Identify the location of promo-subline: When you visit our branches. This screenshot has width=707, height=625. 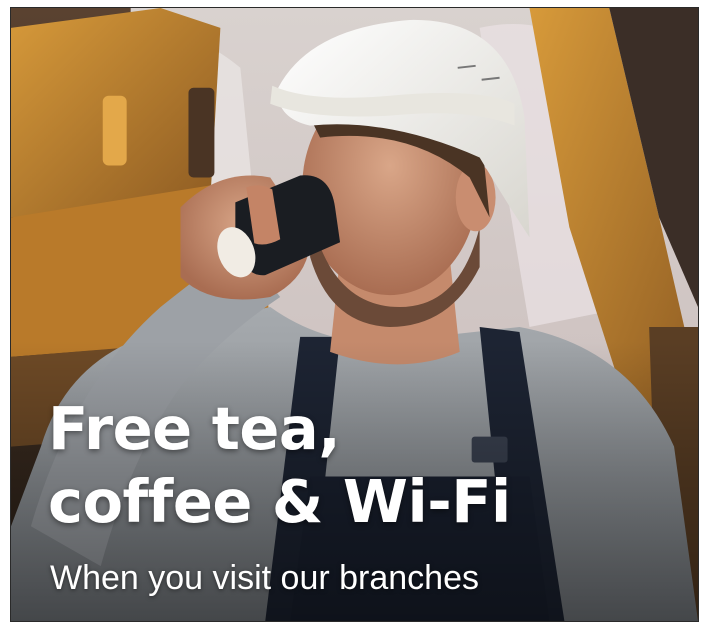
(264, 578).